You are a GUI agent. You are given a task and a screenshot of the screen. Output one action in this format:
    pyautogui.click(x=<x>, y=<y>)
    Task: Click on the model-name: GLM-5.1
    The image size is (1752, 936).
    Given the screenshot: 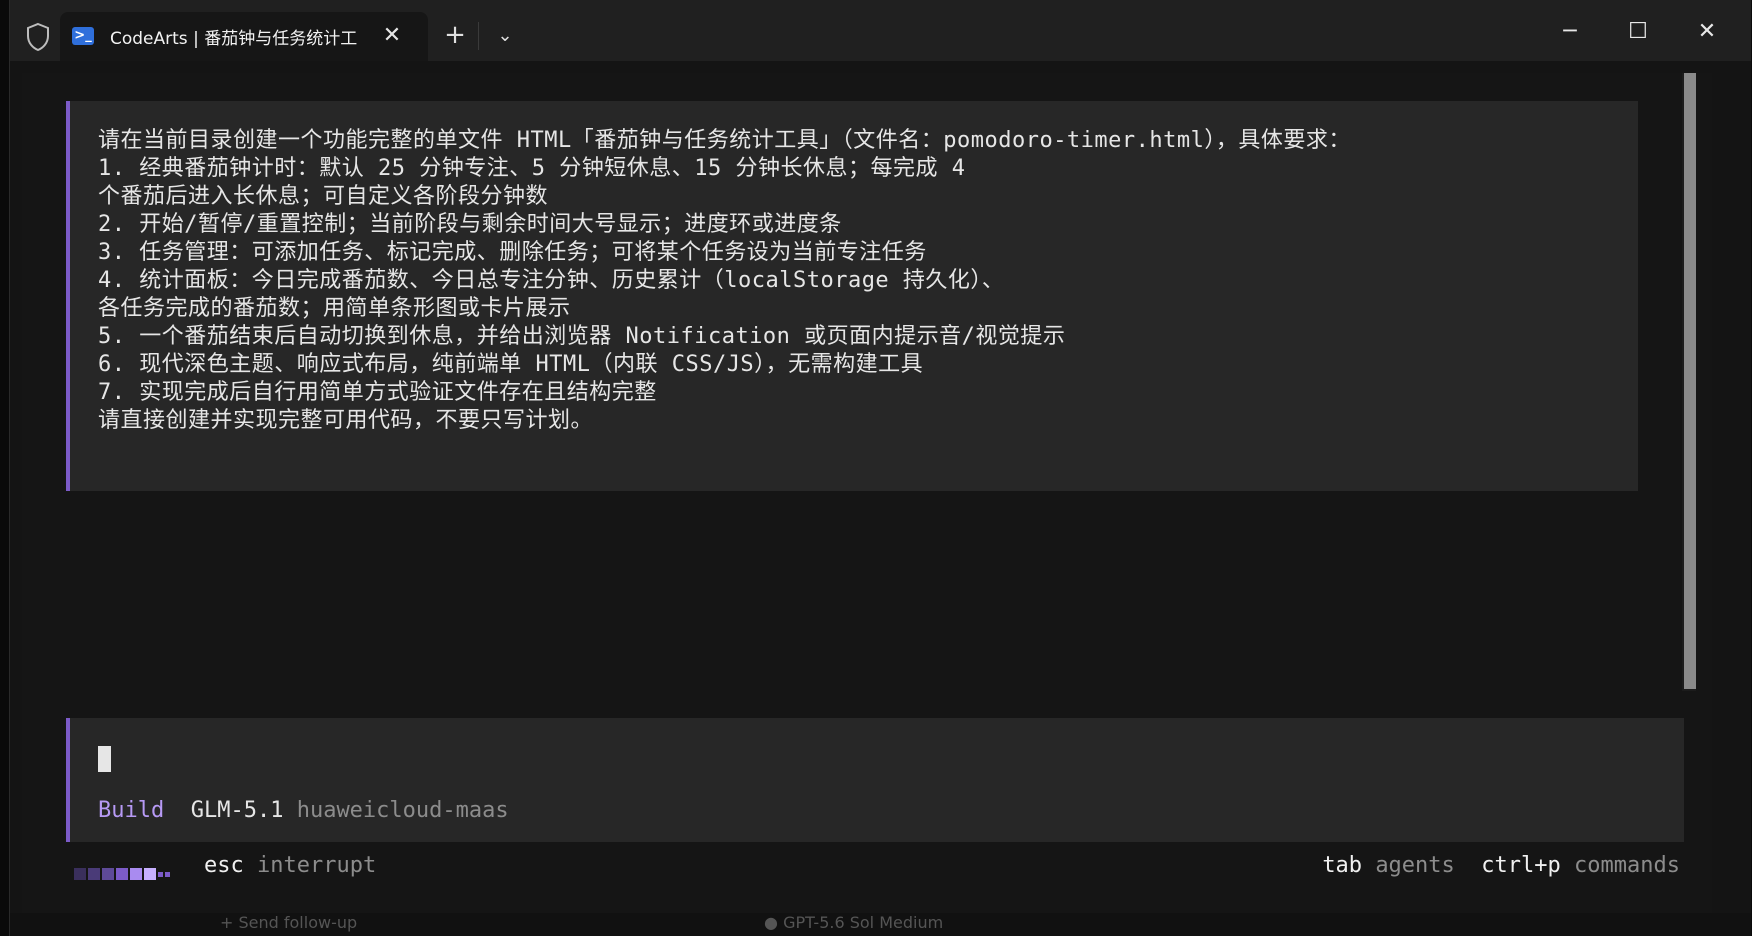 What is the action you would take?
    pyautogui.click(x=237, y=810)
    